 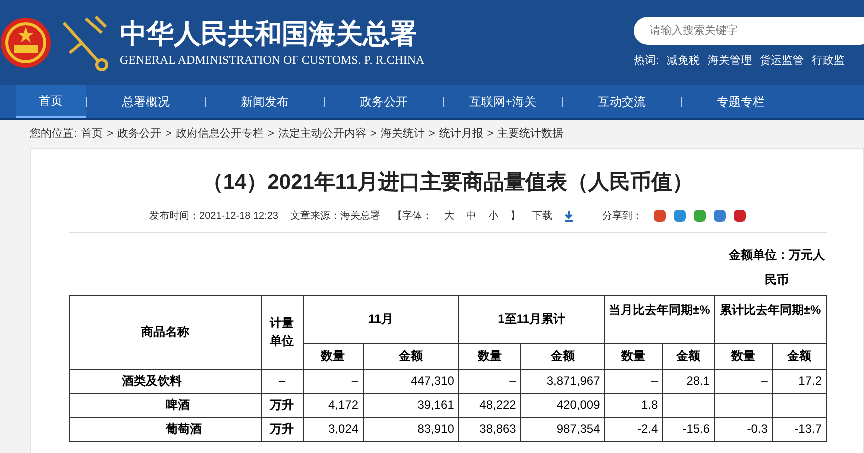 I want to click on nav-tab: 政务公开, so click(x=384, y=101).